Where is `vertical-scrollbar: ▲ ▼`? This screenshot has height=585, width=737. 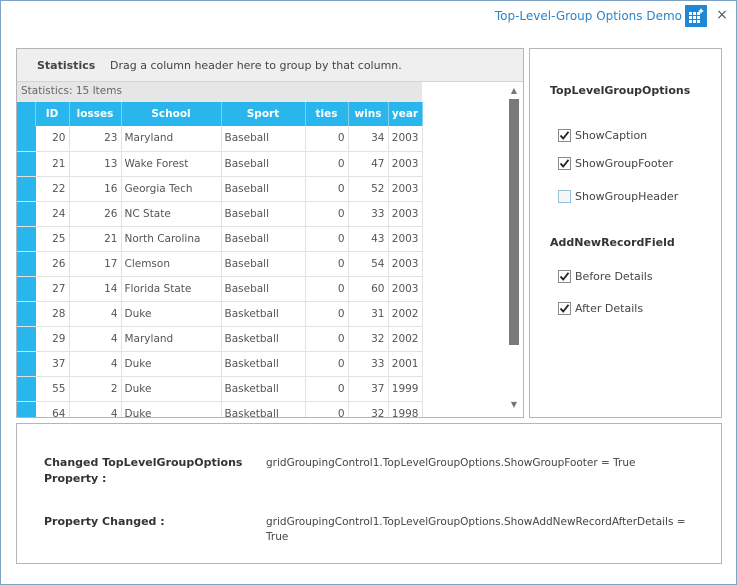 vertical-scrollbar: ▲ ▼ is located at coordinates (514, 249).